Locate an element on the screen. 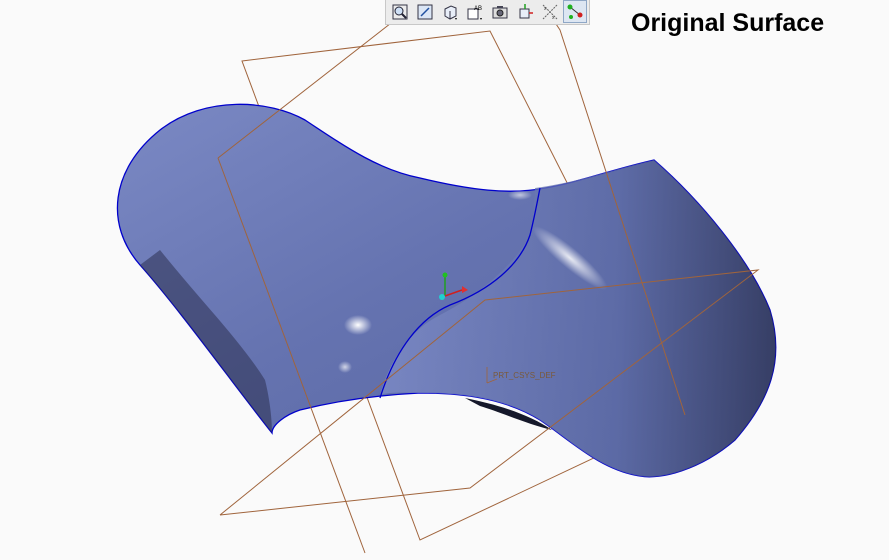 The width and height of the screenshot is (889, 560). zoom-button is located at coordinates (400, 11).